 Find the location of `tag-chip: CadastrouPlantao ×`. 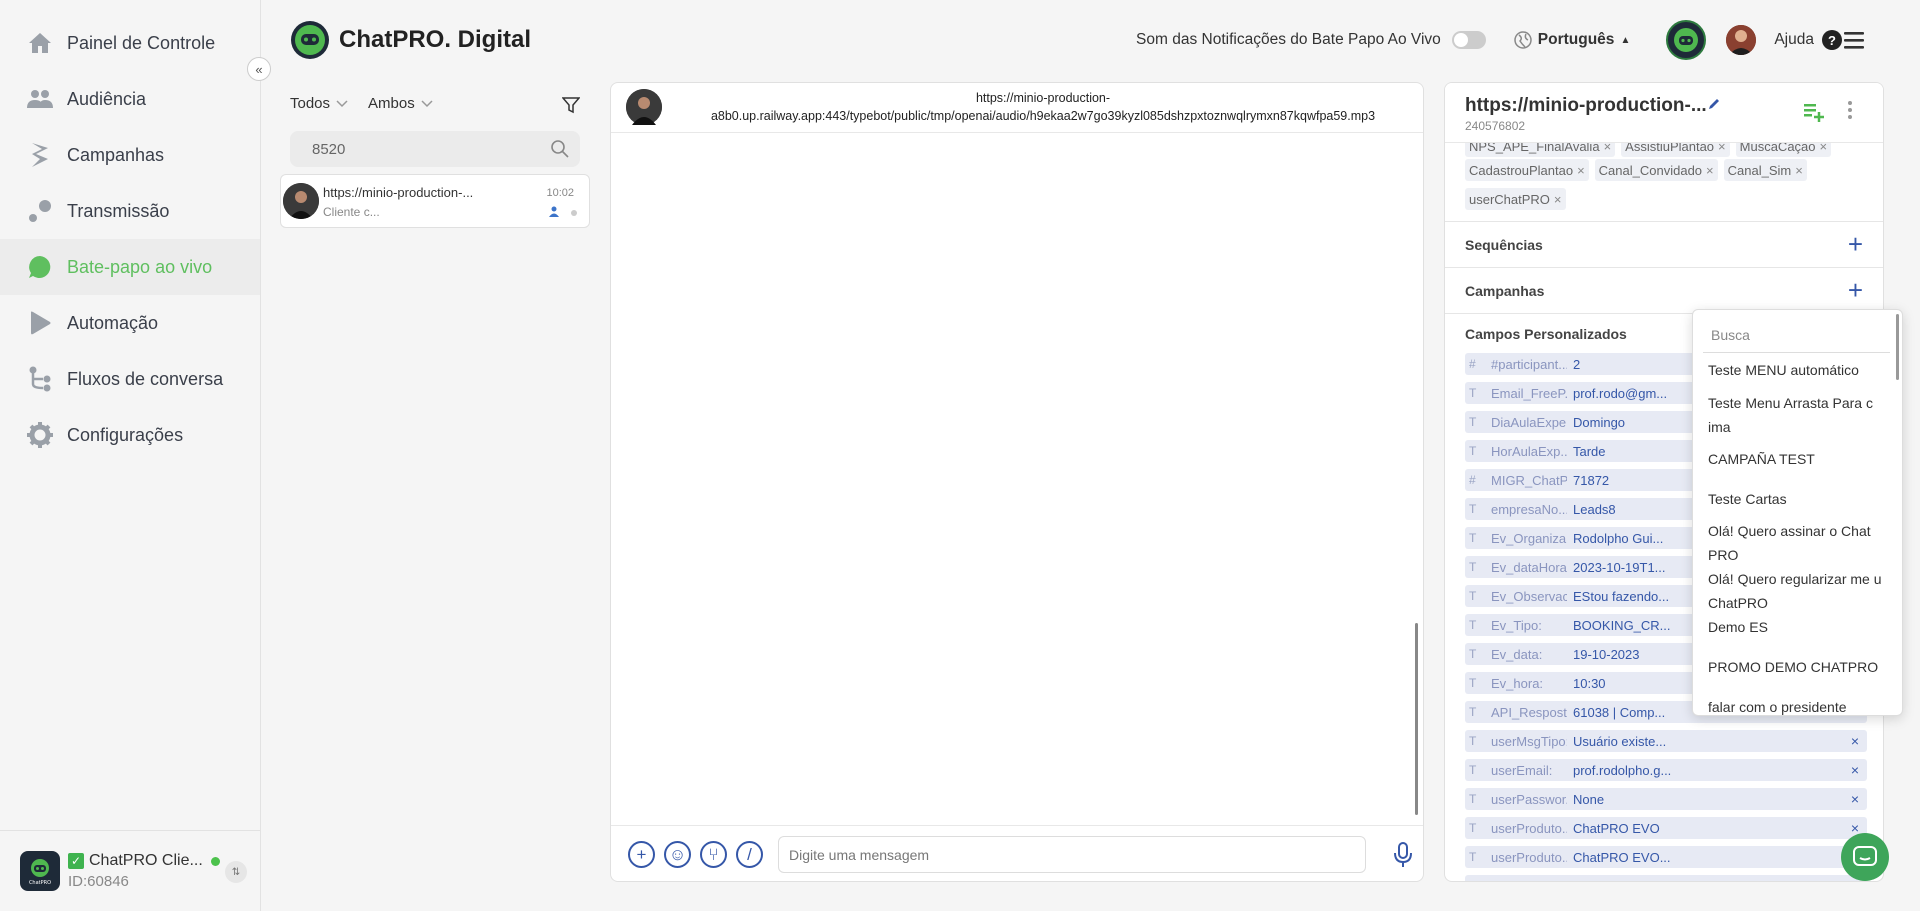

tag-chip: CadastrouPlantao × is located at coordinates (1527, 170).